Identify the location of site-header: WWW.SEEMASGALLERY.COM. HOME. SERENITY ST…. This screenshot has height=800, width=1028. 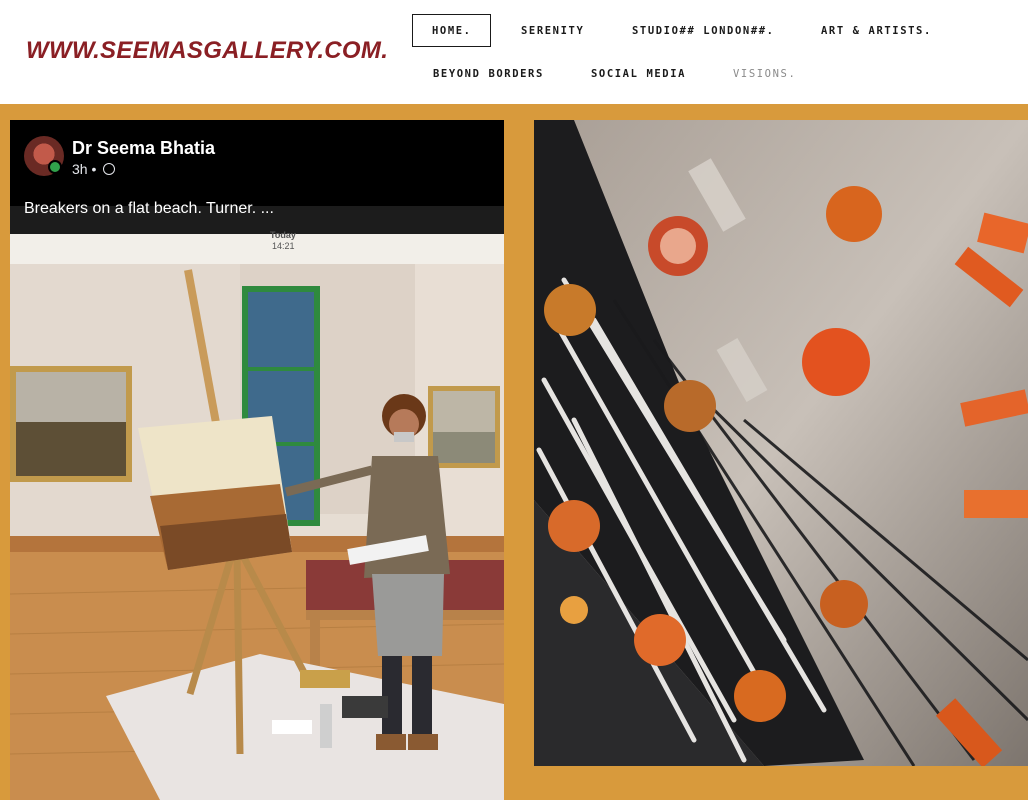
(514, 52).